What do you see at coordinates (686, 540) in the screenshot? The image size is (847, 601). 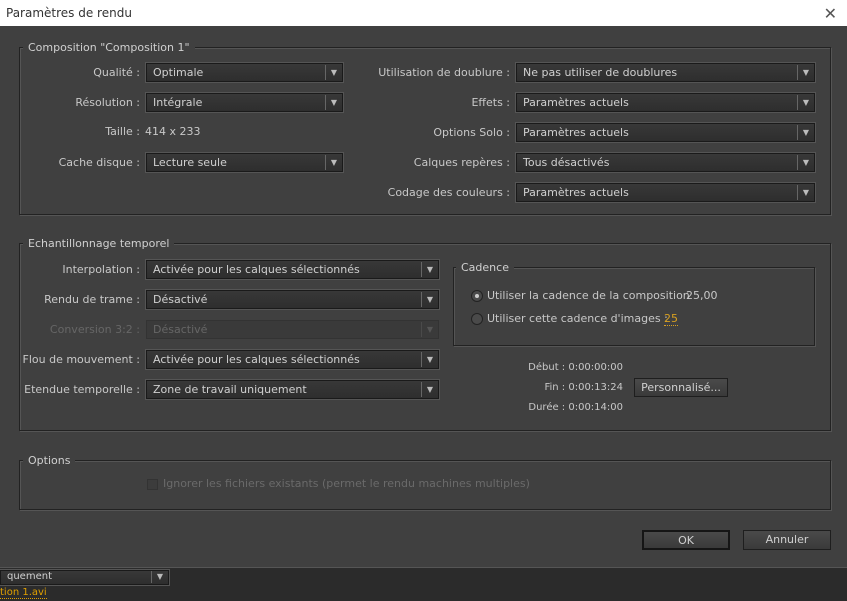 I see `ok-button: OK` at bounding box center [686, 540].